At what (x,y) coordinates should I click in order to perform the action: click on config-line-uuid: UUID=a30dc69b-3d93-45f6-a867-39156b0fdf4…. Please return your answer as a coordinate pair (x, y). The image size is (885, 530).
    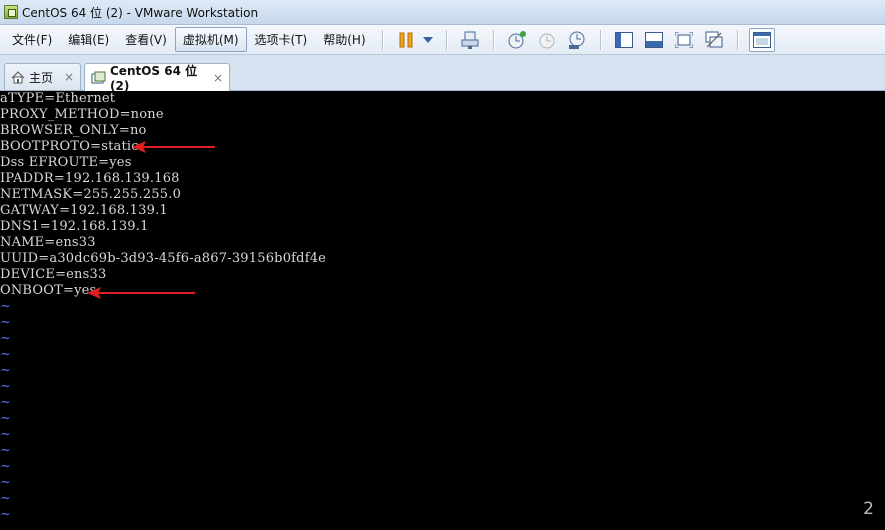
    Looking at the image, I should click on (163, 258).